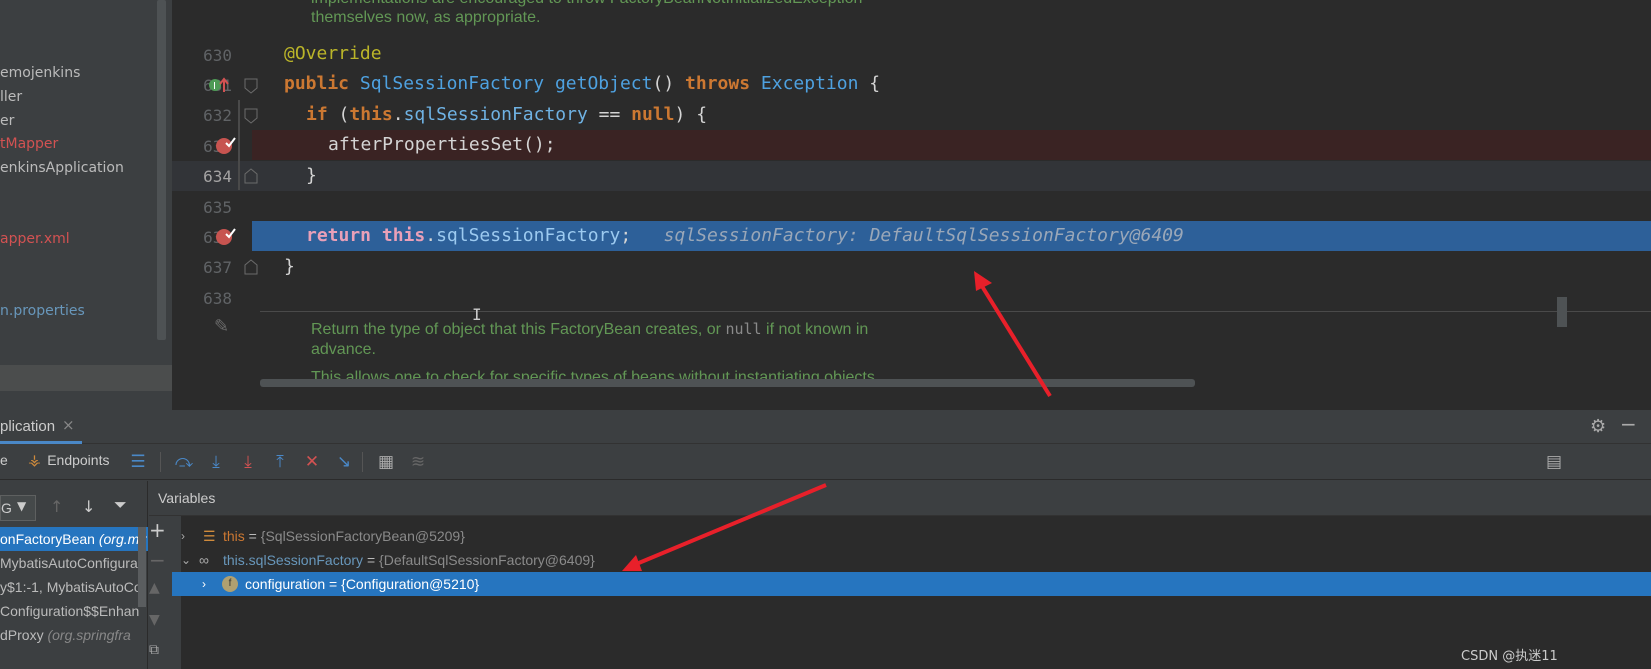  I want to click on filter-icon: ⏷, so click(120, 505).